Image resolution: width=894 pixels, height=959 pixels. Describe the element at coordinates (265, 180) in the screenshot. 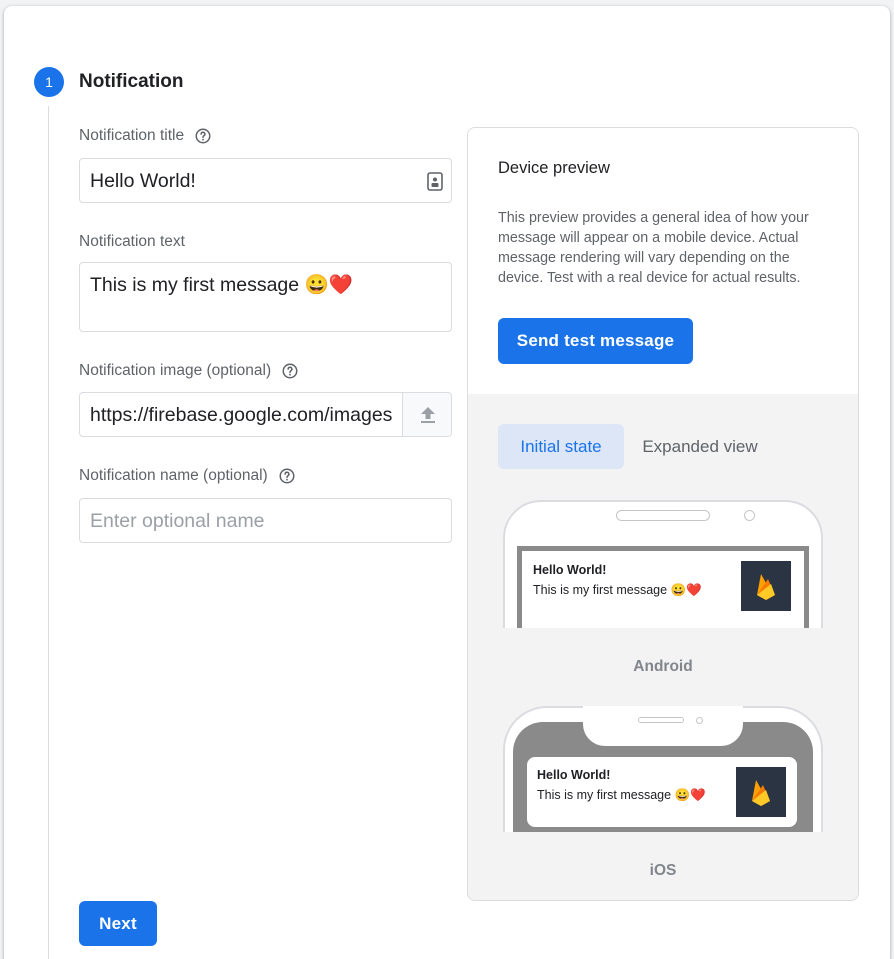

I see `notification-title-input: Hello World!` at that location.